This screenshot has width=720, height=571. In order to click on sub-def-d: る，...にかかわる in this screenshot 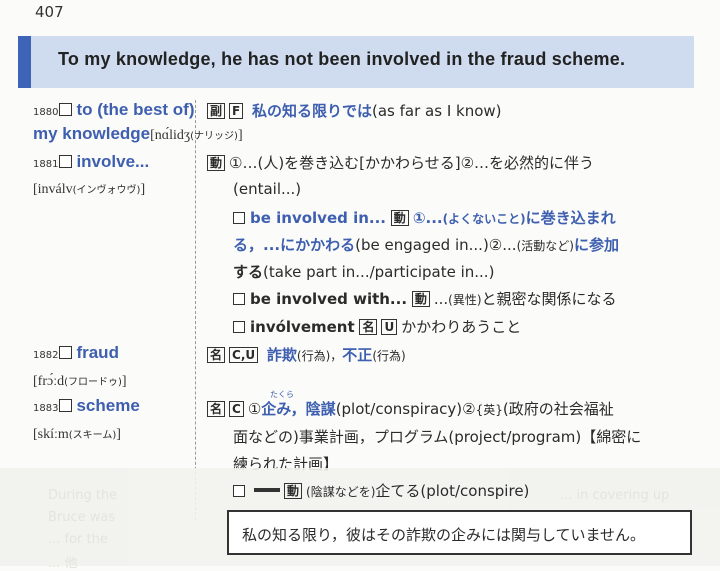, I will do `click(294, 245)`.